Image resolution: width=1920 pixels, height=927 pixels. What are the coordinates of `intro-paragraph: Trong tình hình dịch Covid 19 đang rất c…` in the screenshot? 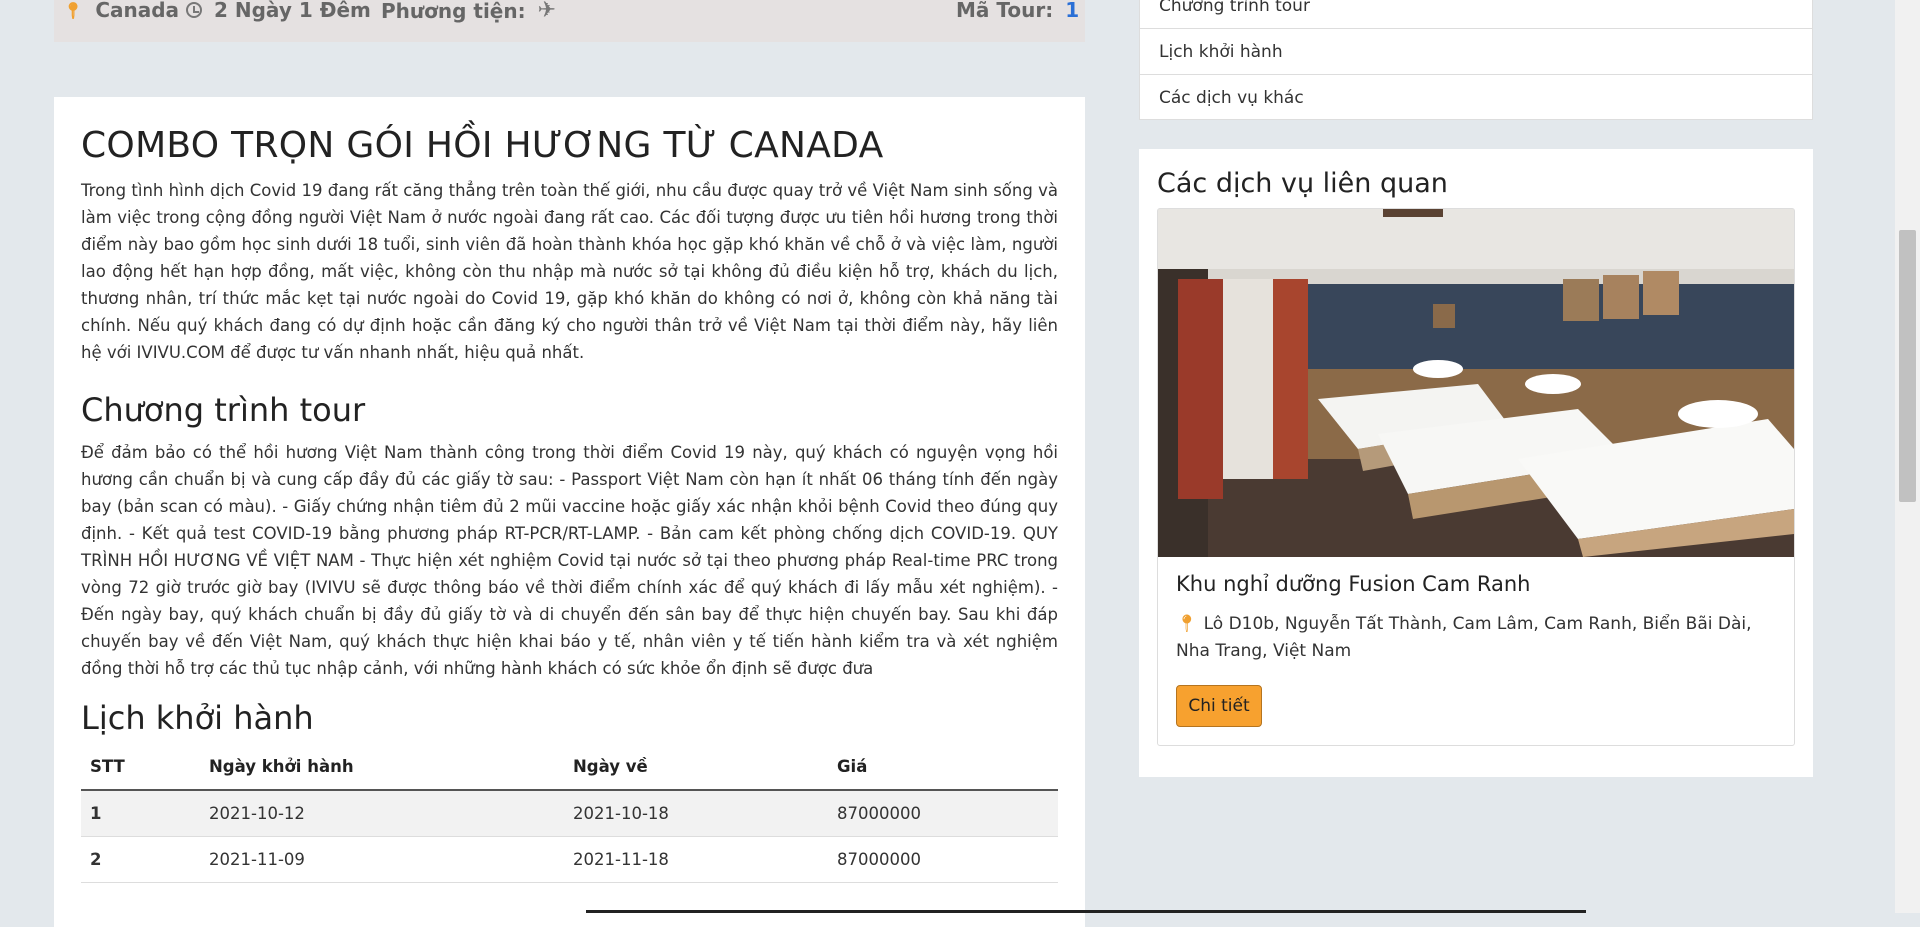 It's located at (569, 271).